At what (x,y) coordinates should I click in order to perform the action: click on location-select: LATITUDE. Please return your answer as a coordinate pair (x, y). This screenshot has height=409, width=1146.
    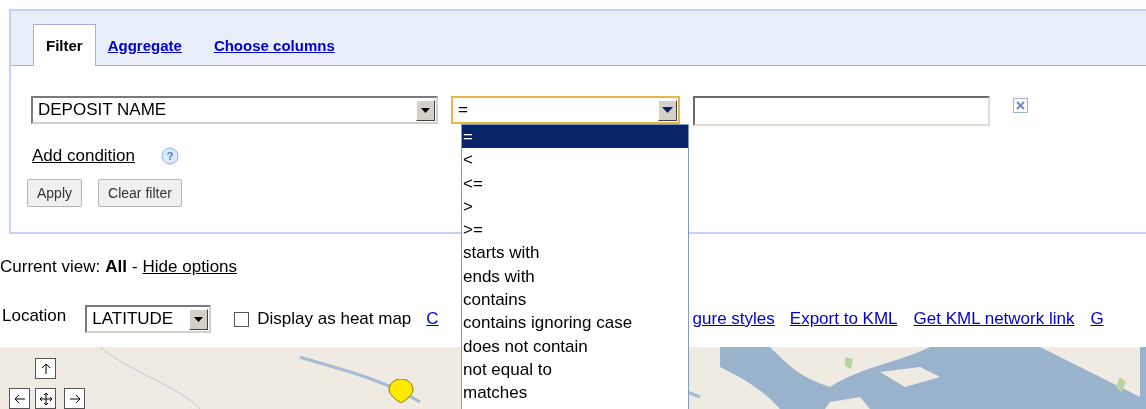
    Looking at the image, I should click on (148, 319).